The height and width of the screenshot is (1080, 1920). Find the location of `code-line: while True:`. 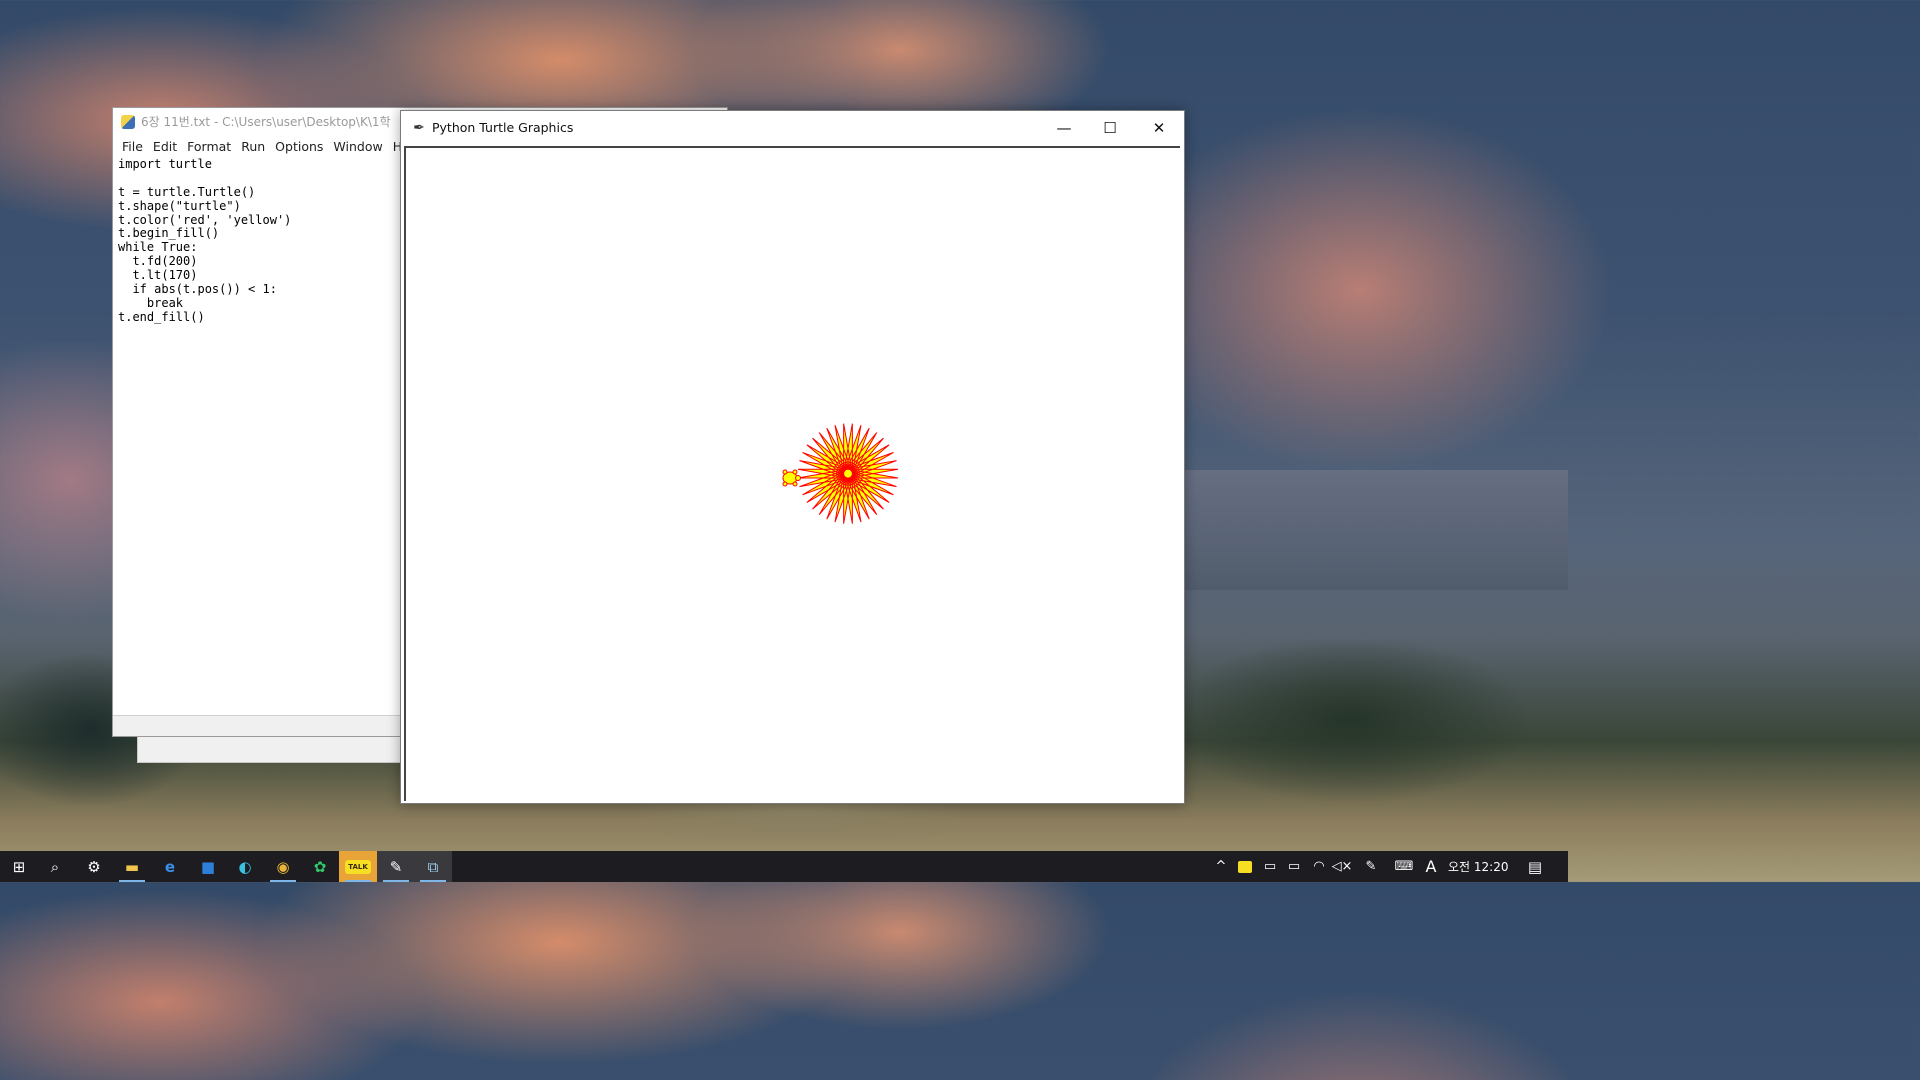

code-line: while True: is located at coordinates (158, 247).